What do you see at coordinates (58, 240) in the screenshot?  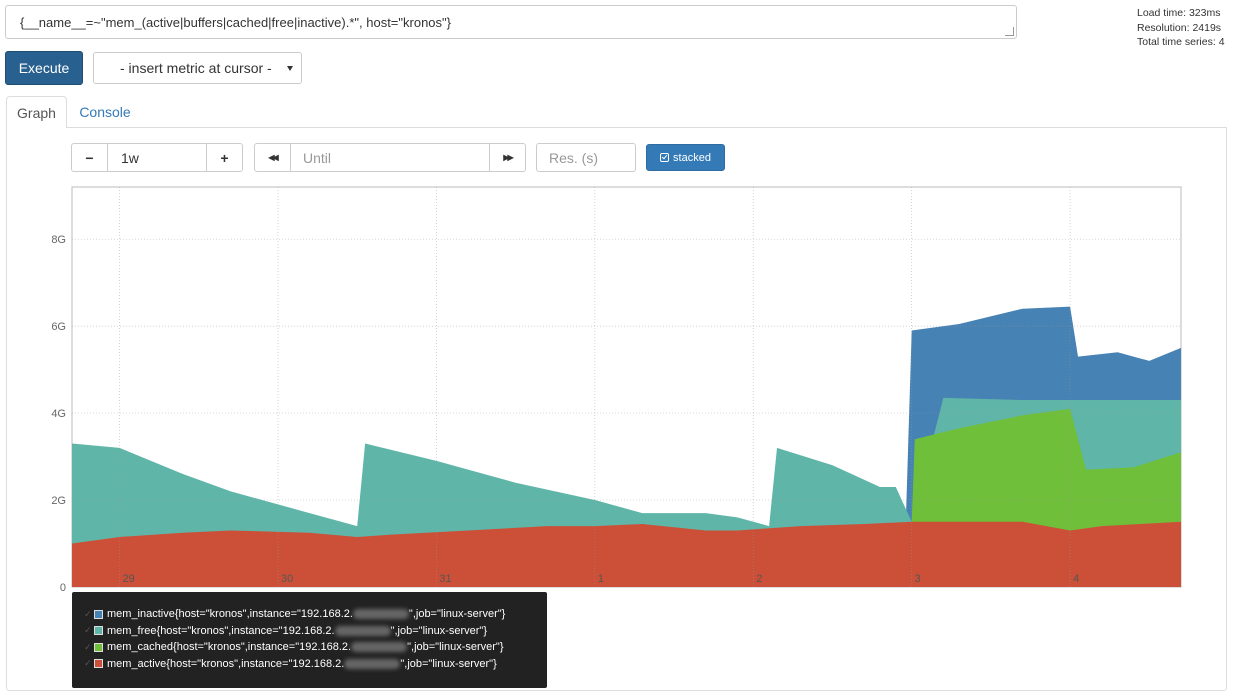 I see `y-tick-label: 8G` at bounding box center [58, 240].